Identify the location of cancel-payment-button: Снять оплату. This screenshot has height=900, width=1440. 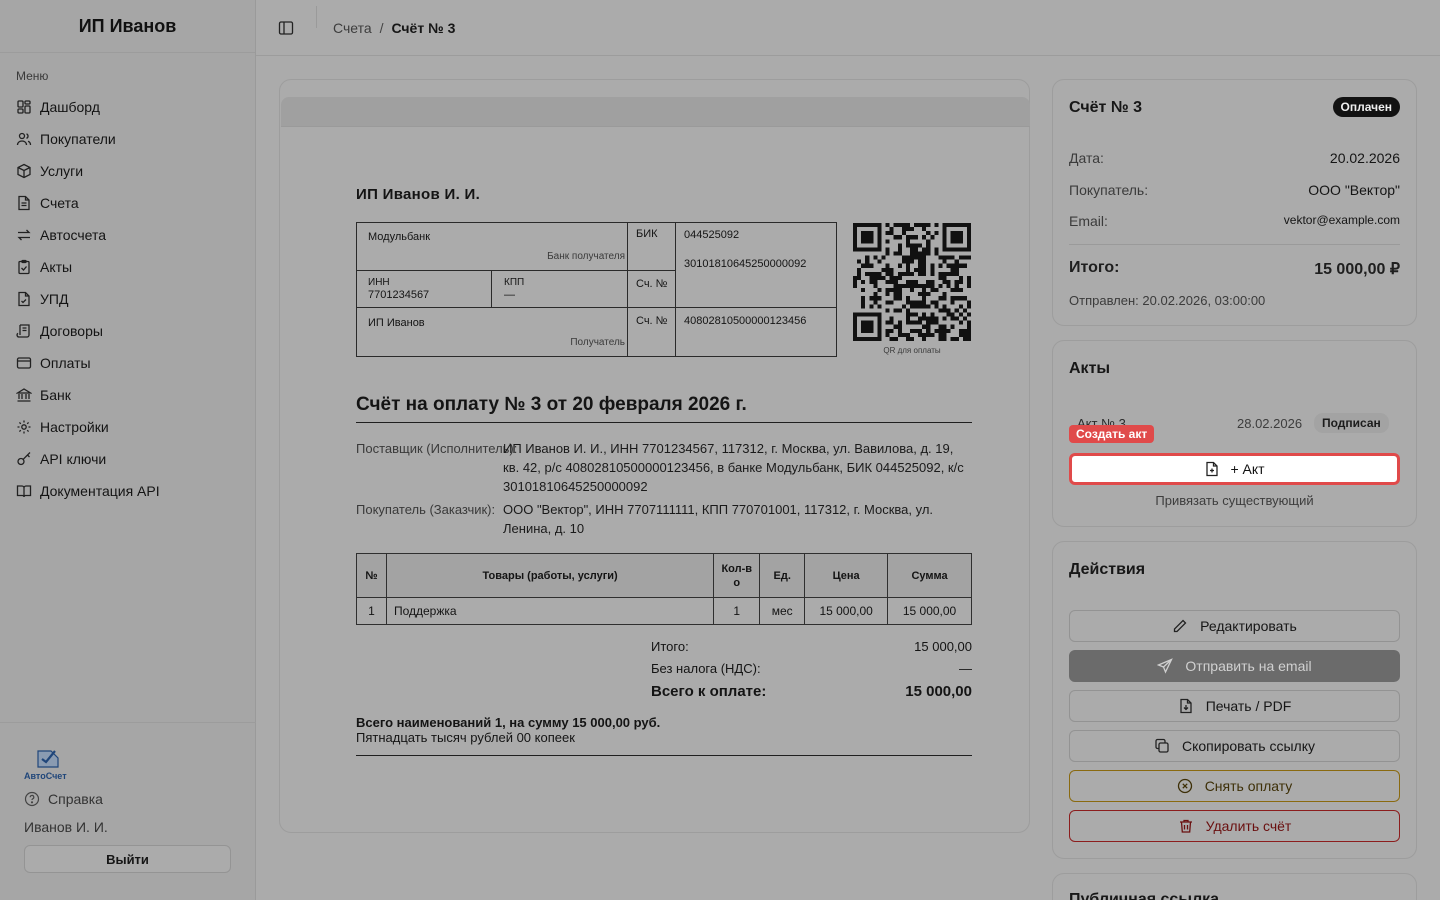
(1234, 786).